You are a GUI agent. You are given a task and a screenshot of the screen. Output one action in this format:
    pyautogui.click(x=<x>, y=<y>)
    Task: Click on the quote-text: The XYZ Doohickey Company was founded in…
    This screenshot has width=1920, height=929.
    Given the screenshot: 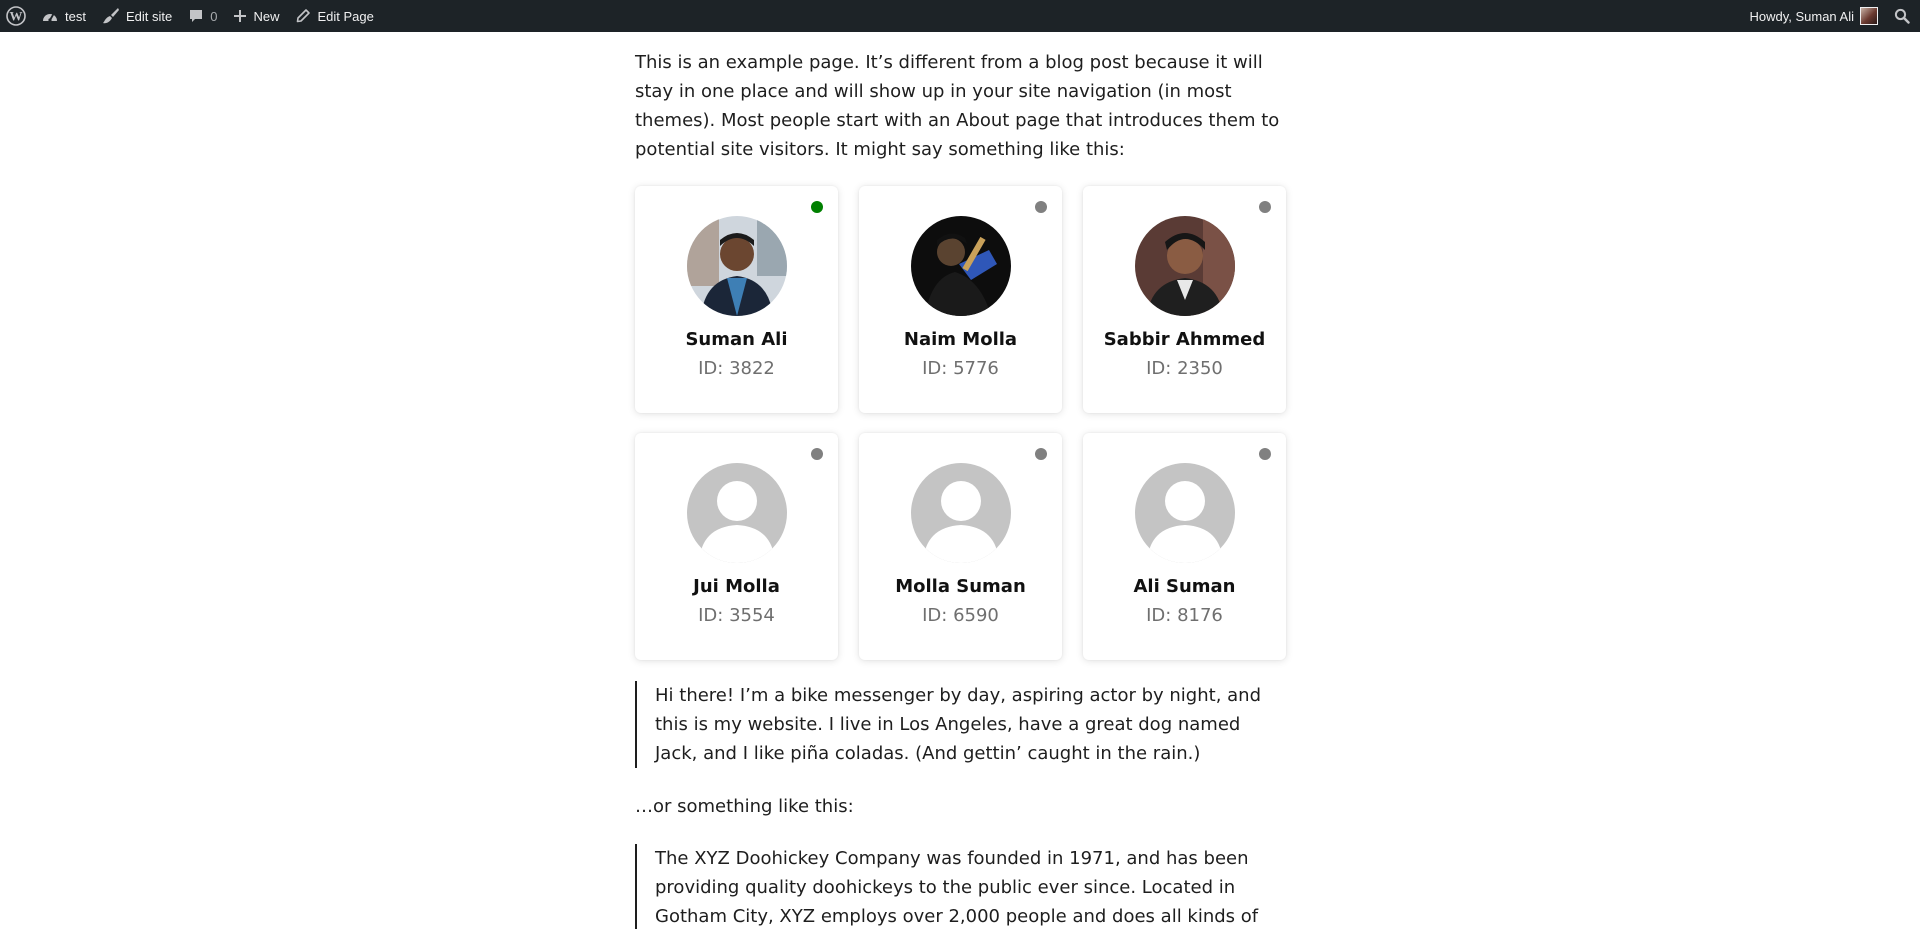 What is the action you would take?
    pyautogui.click(x=957, y=887)
    